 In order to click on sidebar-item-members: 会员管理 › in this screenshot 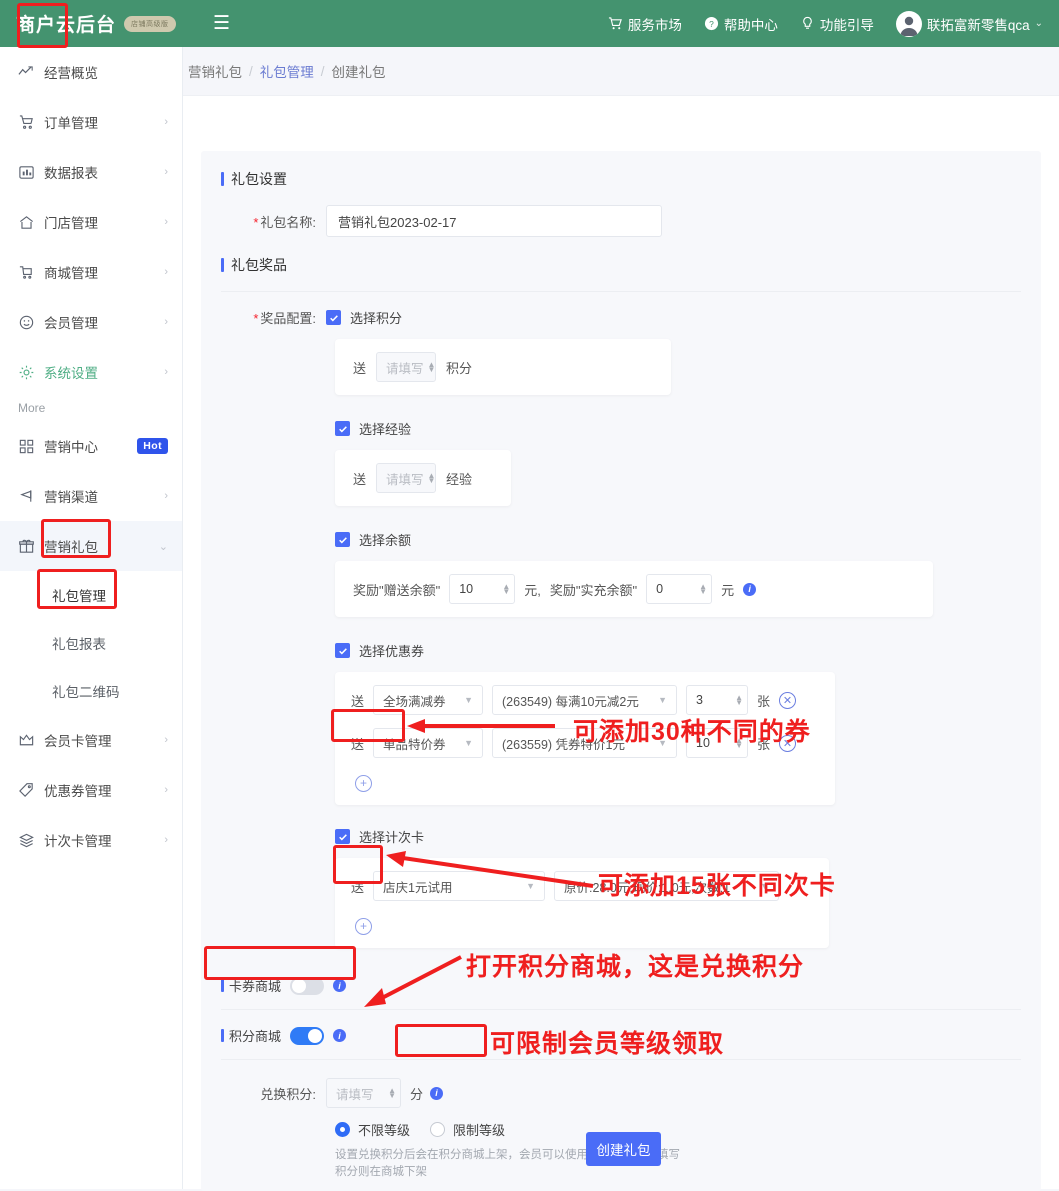, I will do `click(91, 322)`.